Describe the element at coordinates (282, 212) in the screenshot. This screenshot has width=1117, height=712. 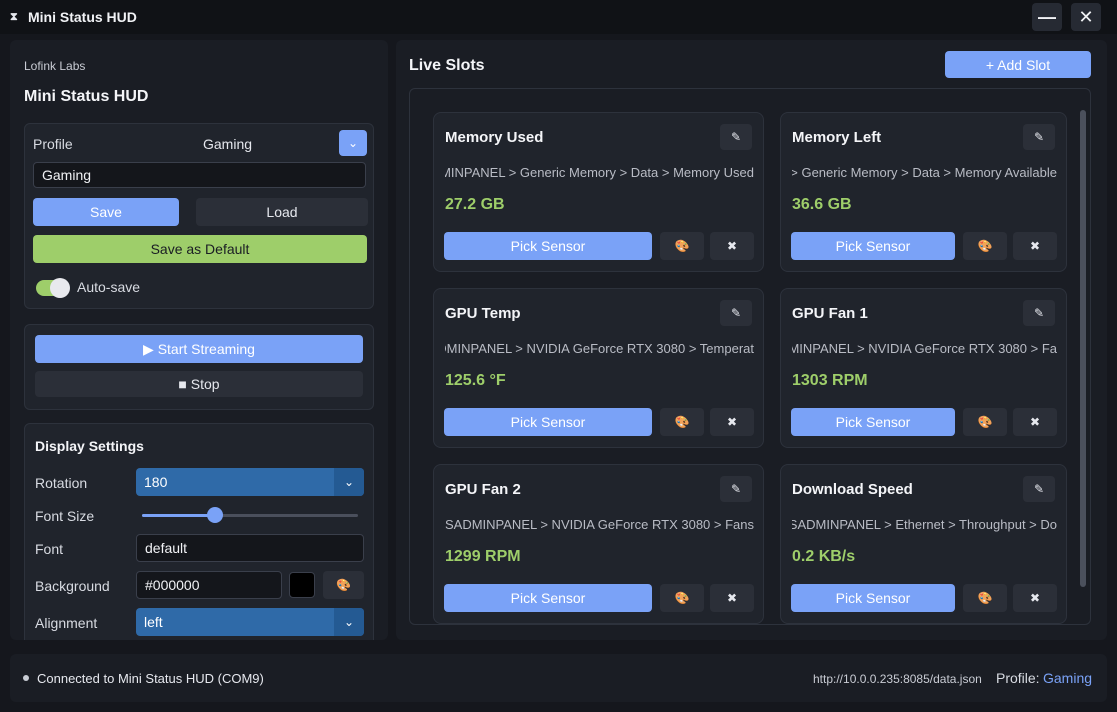
I see `load-button: Load` at that location.